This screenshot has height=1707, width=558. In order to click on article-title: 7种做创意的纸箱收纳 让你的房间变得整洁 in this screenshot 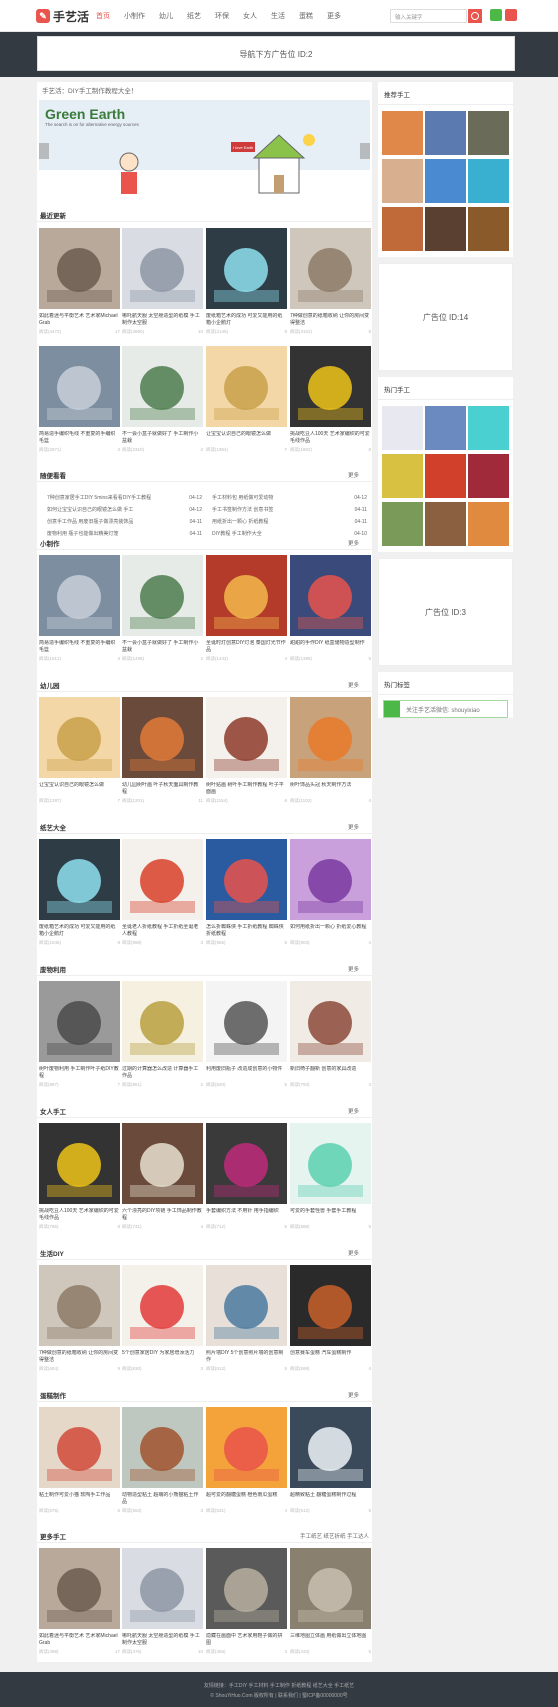, I will do `click(330, 320)`.